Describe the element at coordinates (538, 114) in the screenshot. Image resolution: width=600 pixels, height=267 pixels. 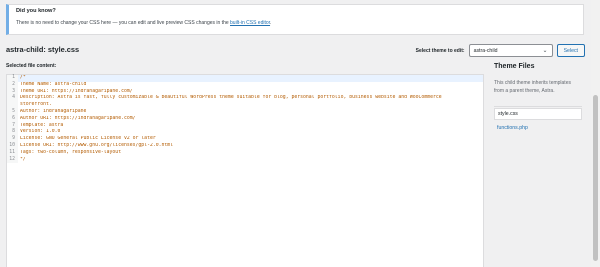
I see `file-item-style-css: style.css` at that location.